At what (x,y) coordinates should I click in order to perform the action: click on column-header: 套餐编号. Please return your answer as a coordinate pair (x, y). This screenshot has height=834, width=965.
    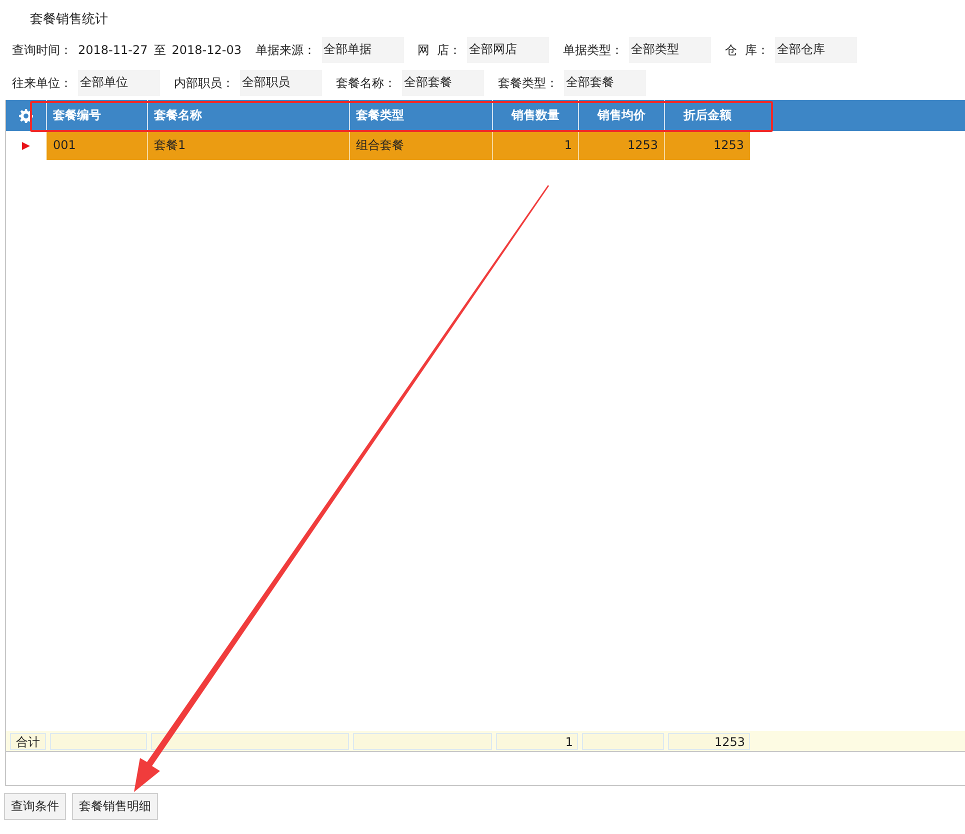
    Looking at the image, I should click on (96, 115).